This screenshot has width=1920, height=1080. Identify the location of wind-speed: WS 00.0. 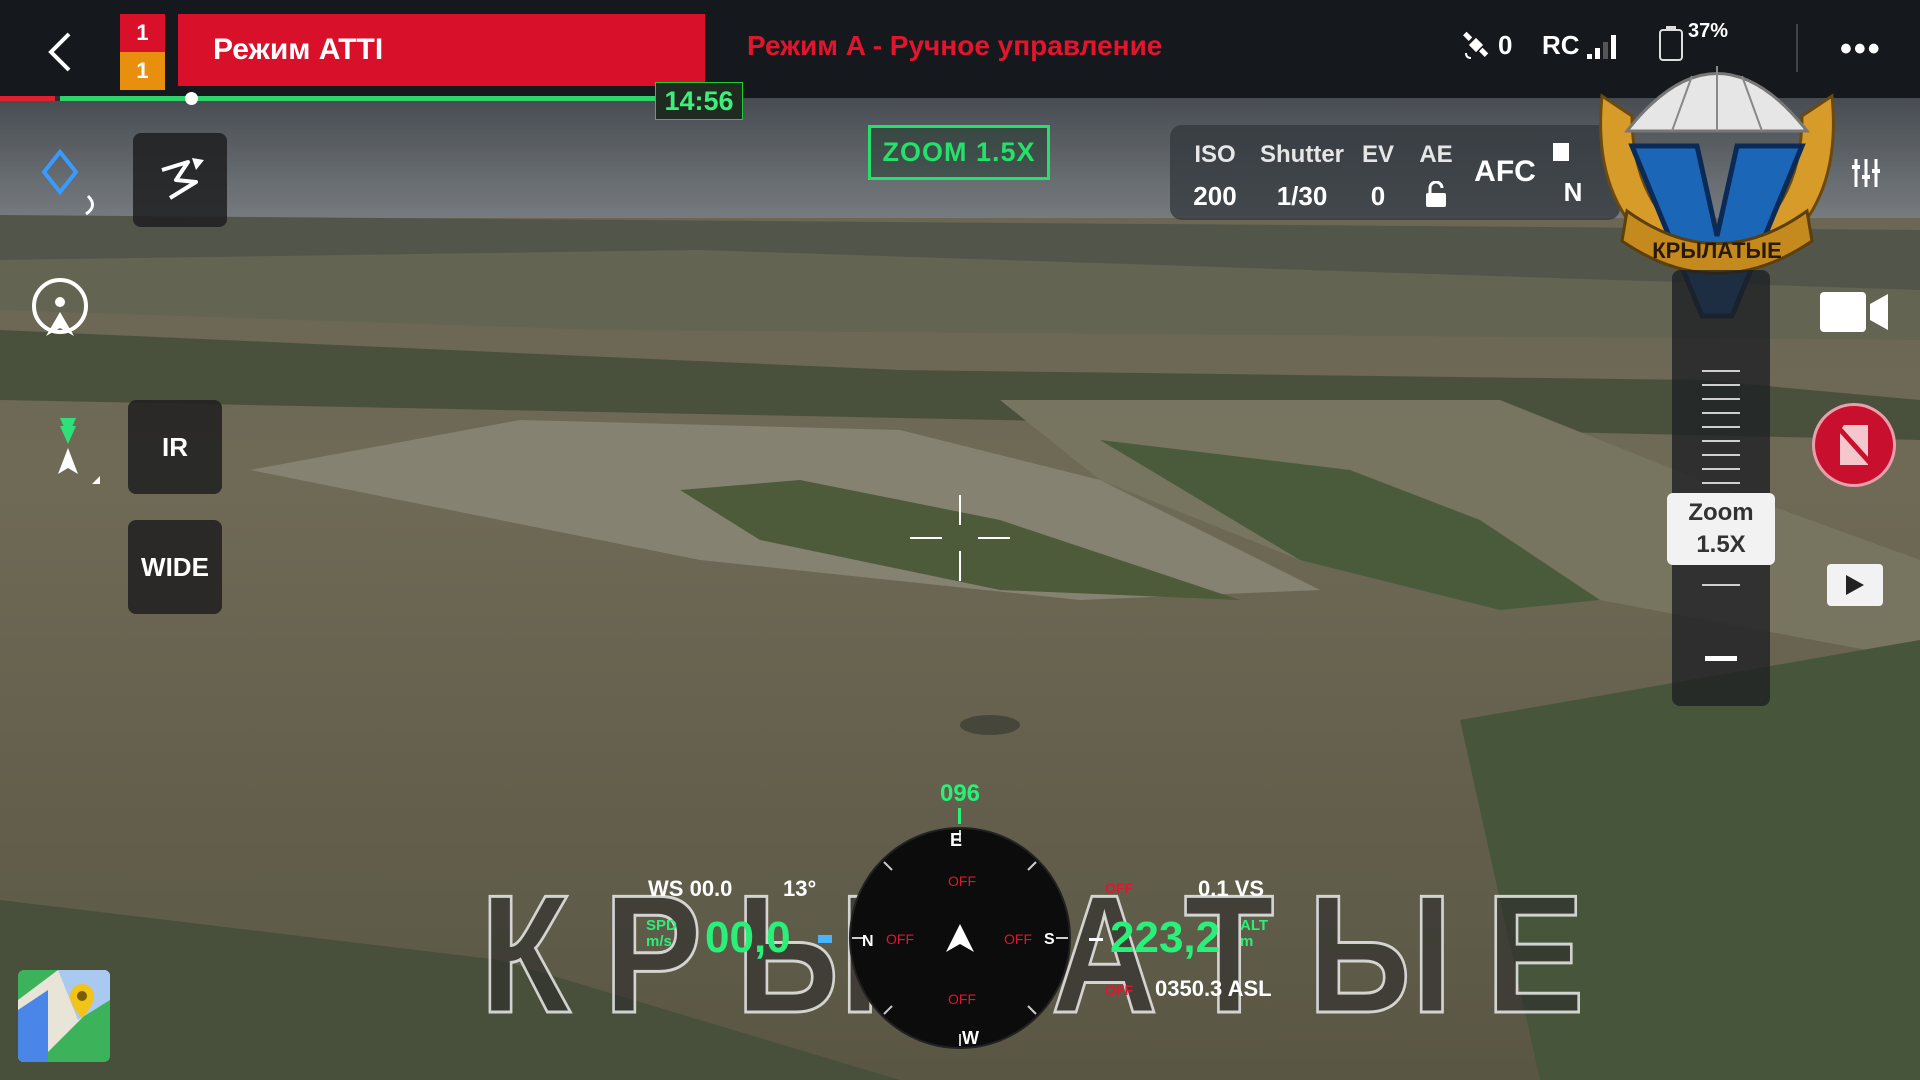
(690, 889).